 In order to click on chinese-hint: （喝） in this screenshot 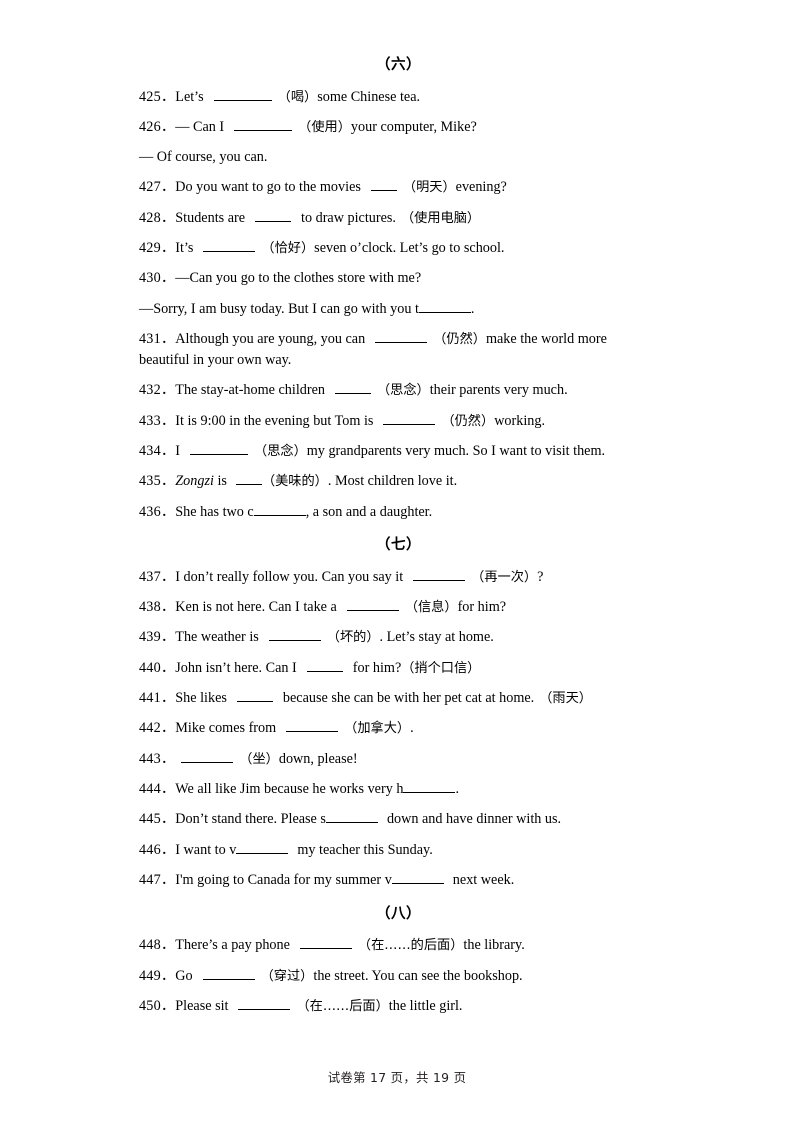, I will do `click(297, 97)`.